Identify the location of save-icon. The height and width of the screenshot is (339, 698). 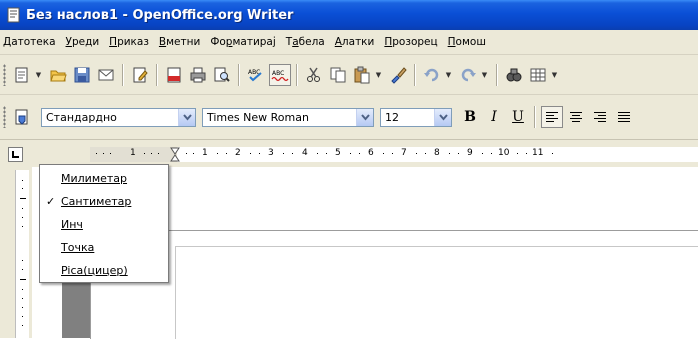
(82, 75).